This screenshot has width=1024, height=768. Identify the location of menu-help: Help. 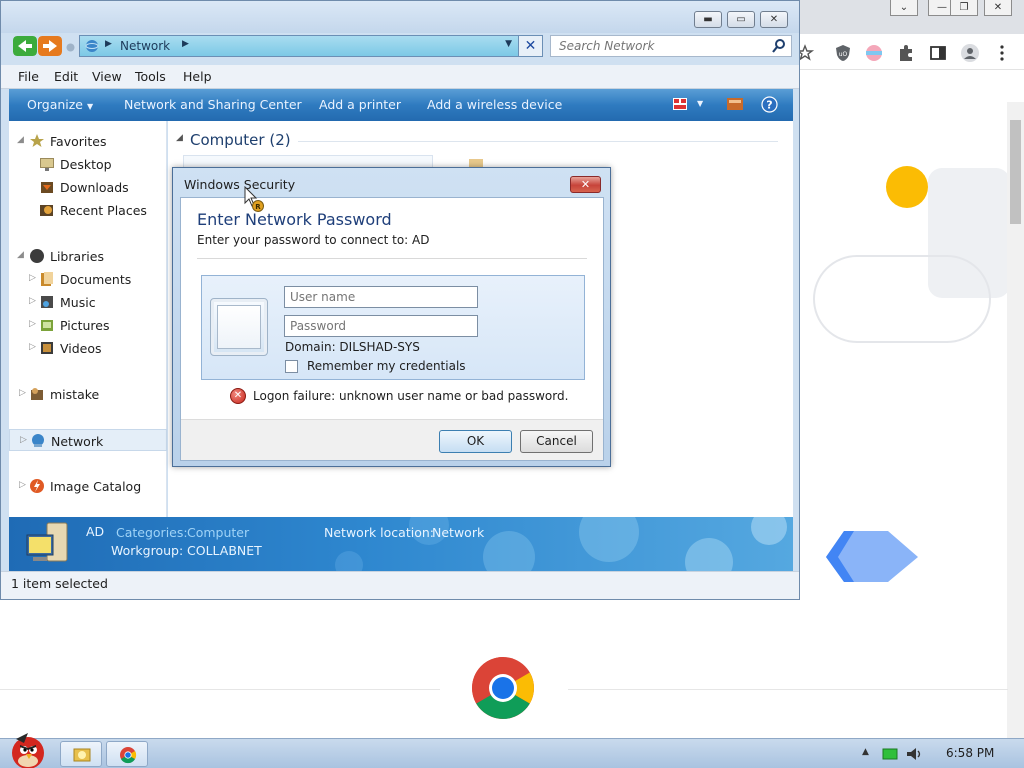
(197, 76).